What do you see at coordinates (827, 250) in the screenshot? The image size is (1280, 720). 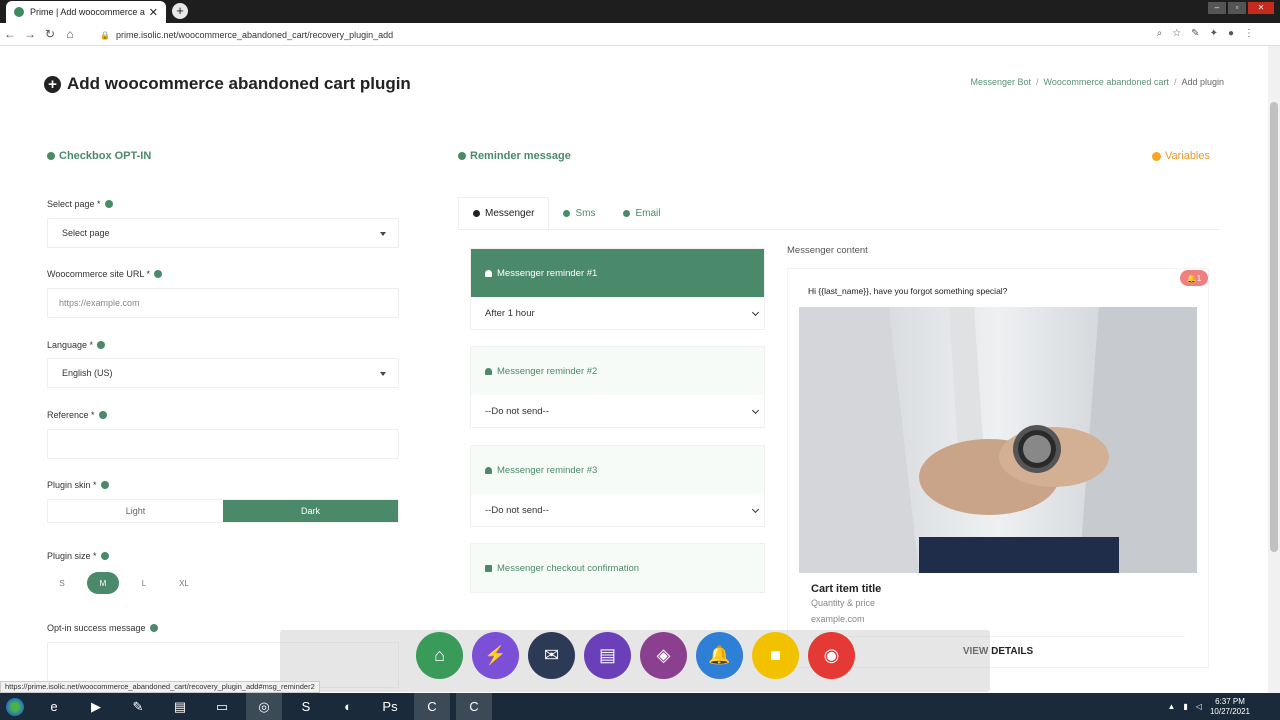 I see `messenger-content-label: Messenger content` at bounding box center [827, 250].